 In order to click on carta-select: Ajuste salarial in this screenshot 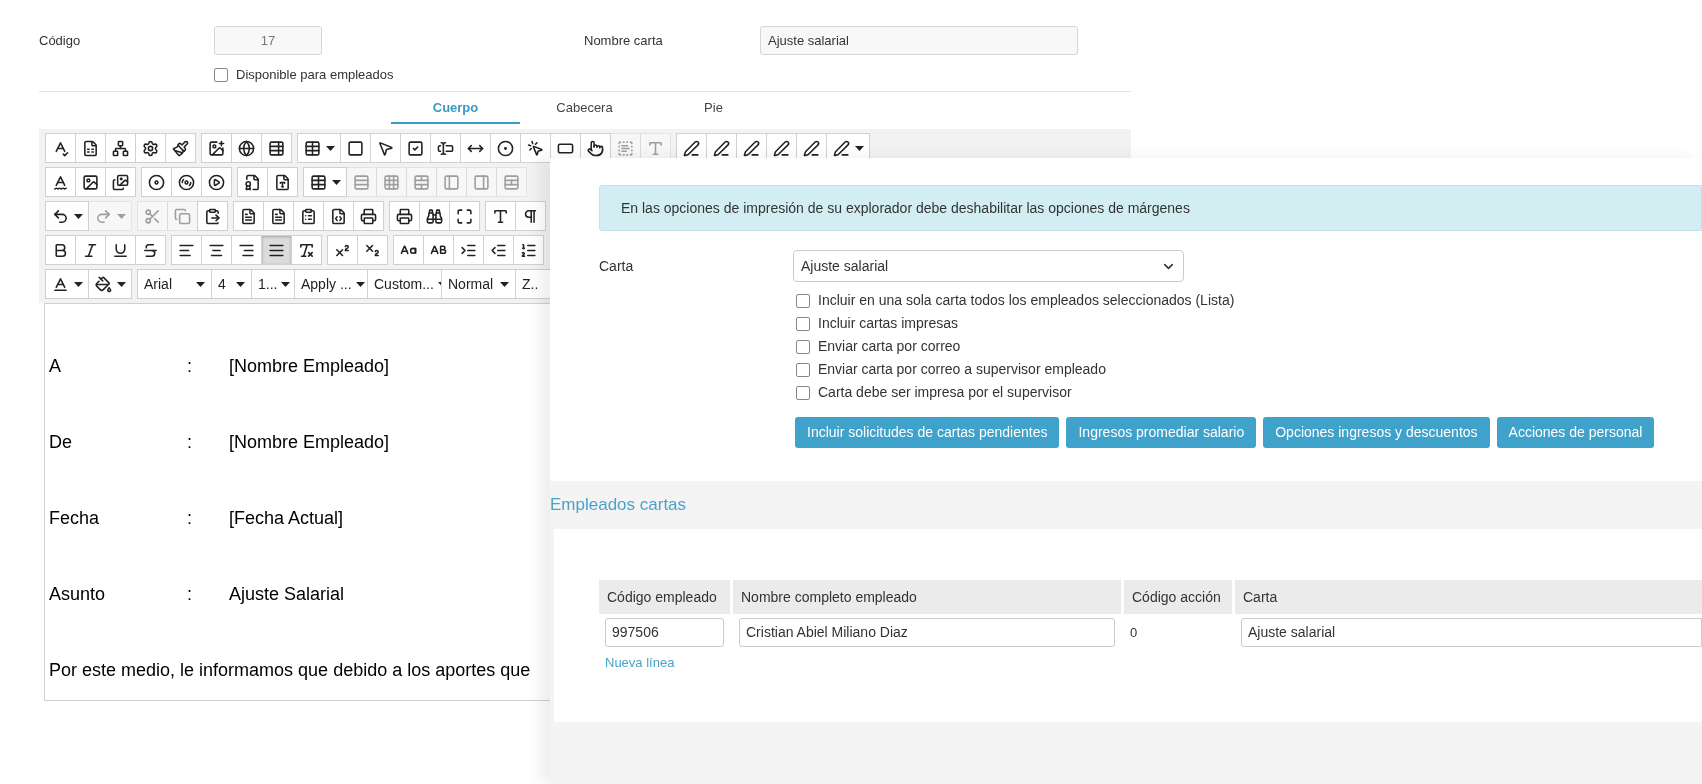, I will do `click(988, 266)`.